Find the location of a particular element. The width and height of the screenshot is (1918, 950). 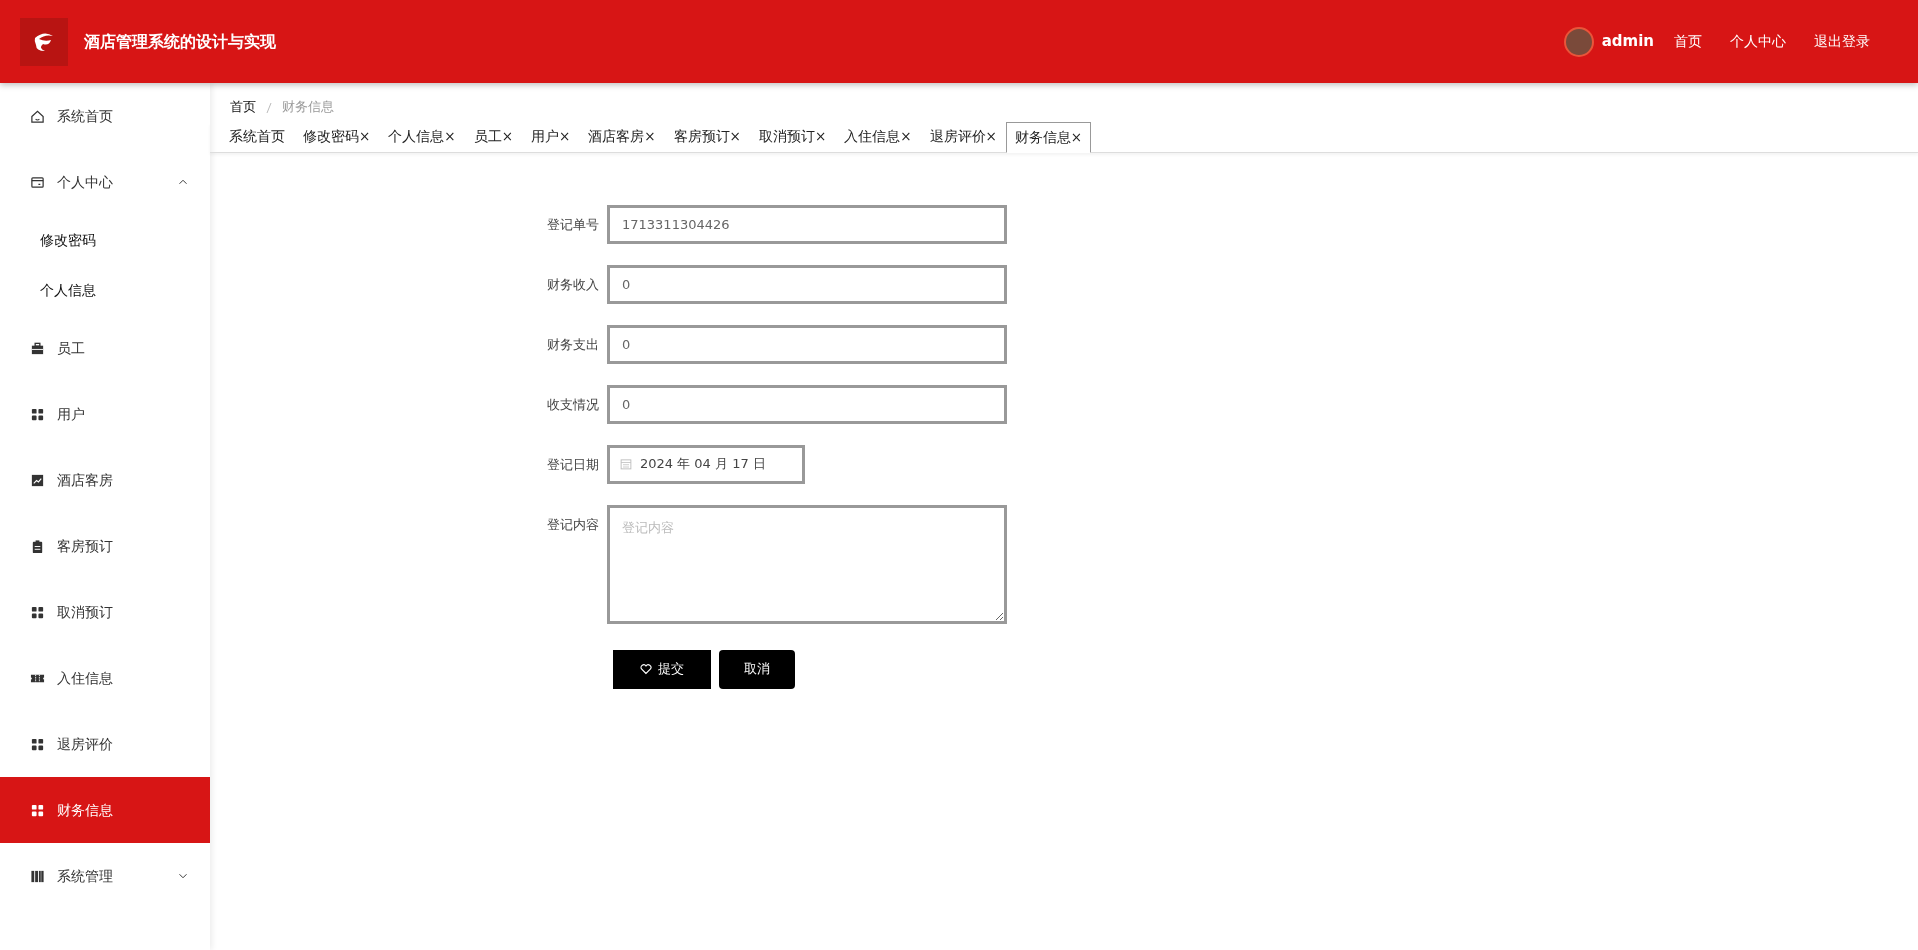

tab: 取消预订× is located at coordinates (792, 136).